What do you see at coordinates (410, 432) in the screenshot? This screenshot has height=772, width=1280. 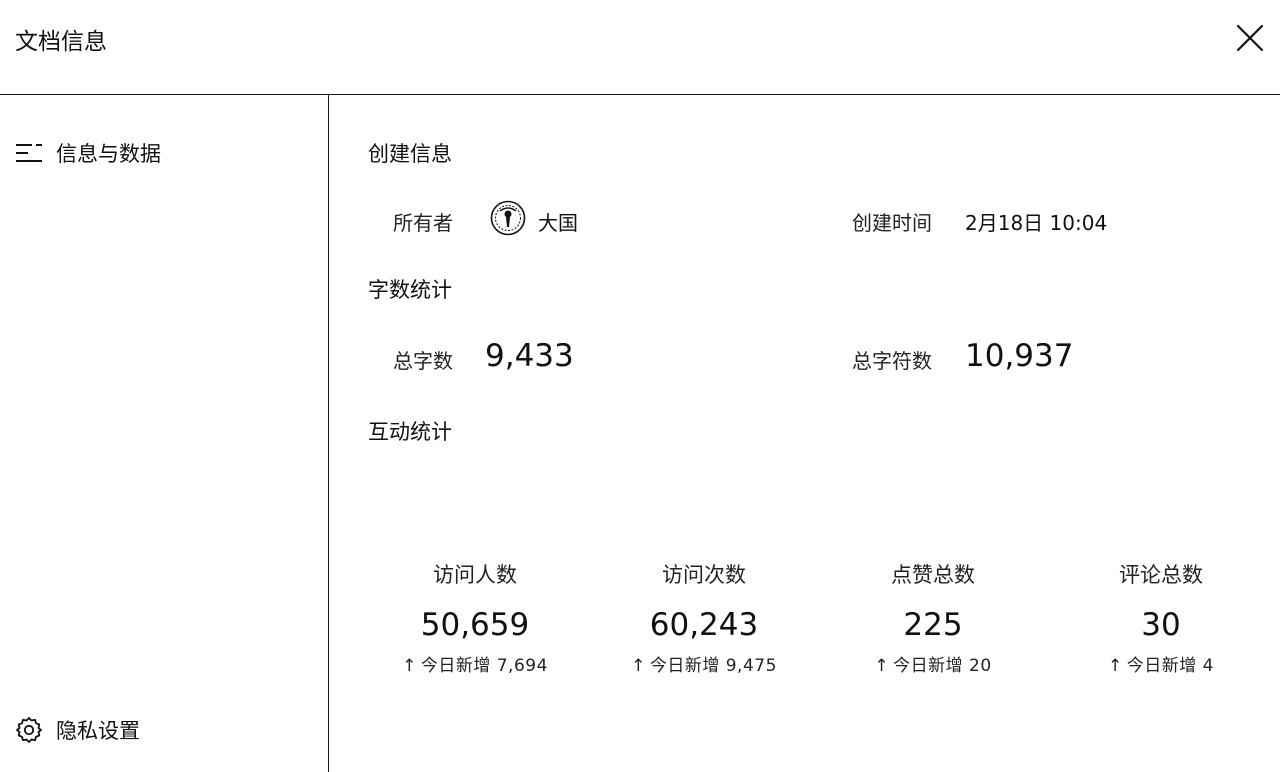 I see `section-title-interact: 互动统计` at bounding box center [410, 432].